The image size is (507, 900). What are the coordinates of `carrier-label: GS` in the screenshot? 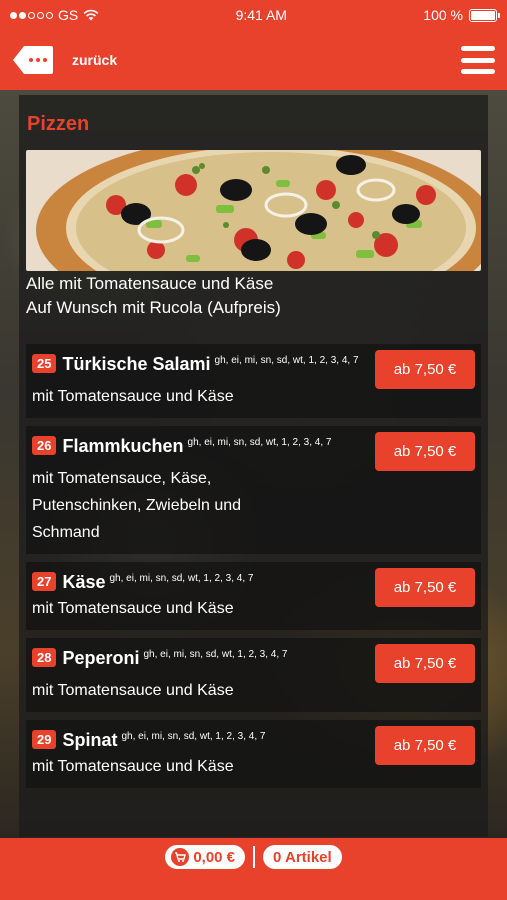 It's located at (68, 15).